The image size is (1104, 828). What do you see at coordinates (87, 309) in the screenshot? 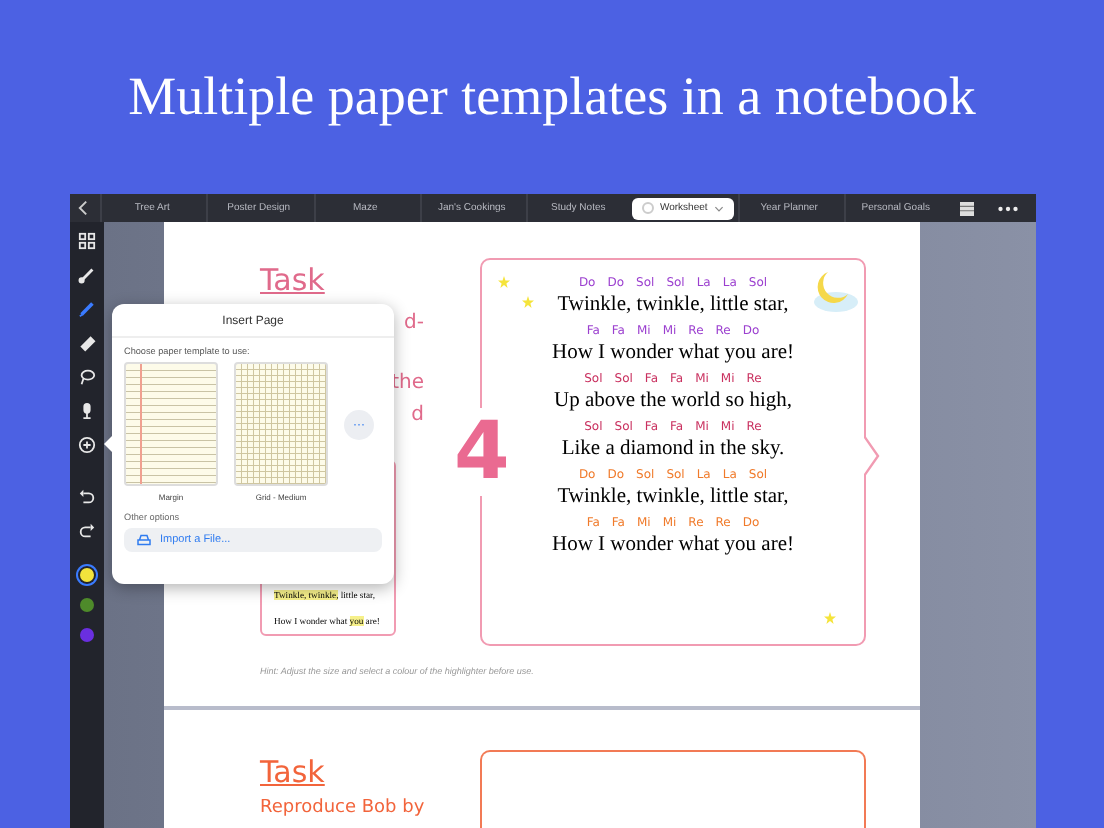
I see `pen-icon` at bounding box center [87, 309].